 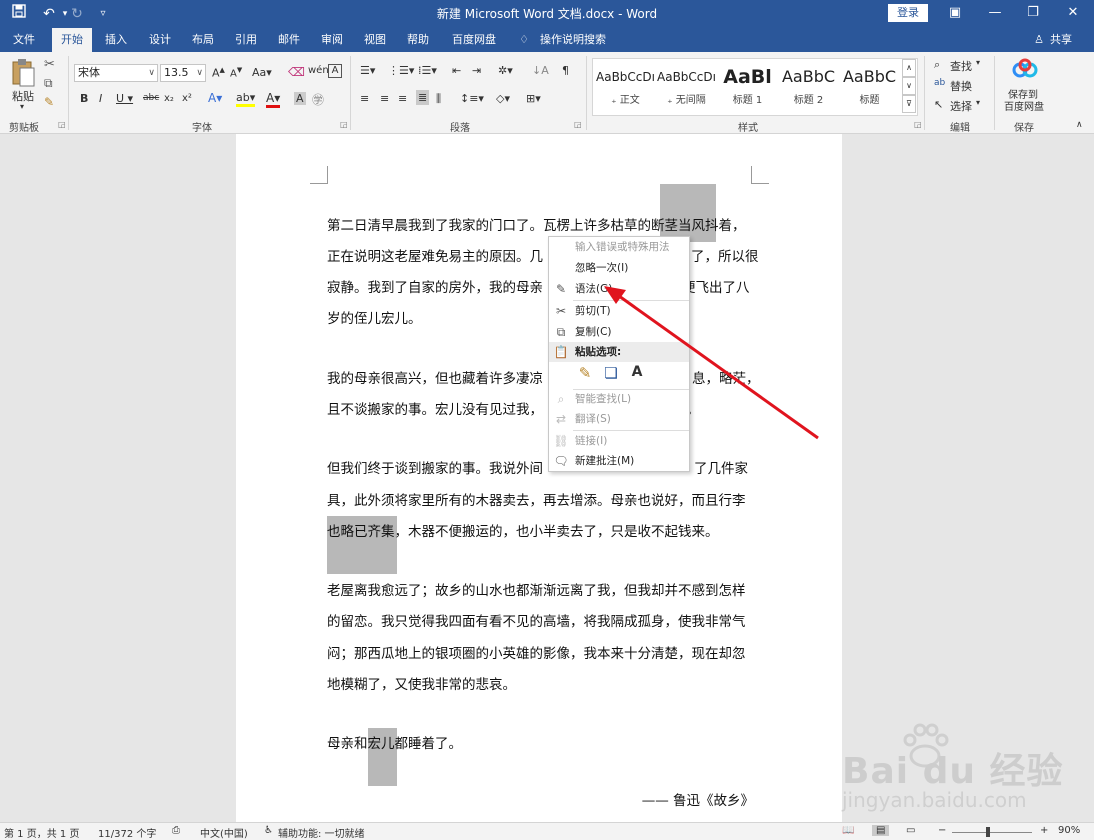 I want to click on enclose-char-icon: ㊫, so click(x=318, y=99).